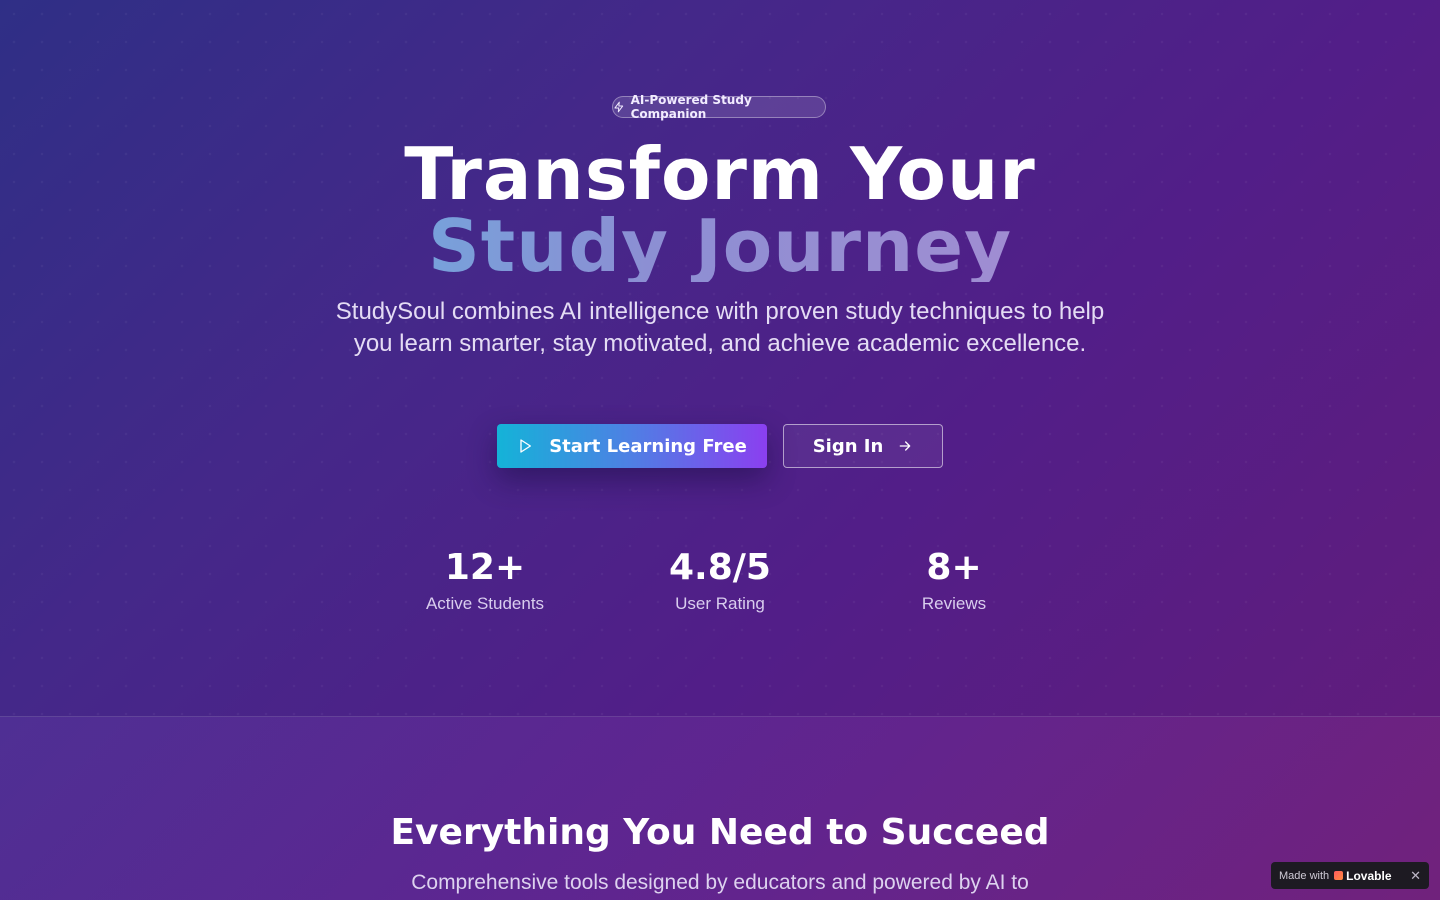 The width and height of the screenshot is (1440, 900). Describe the element at coordinates (1304, 875) in the screenshot. I see `lovable-prefix: Made with` at that location.